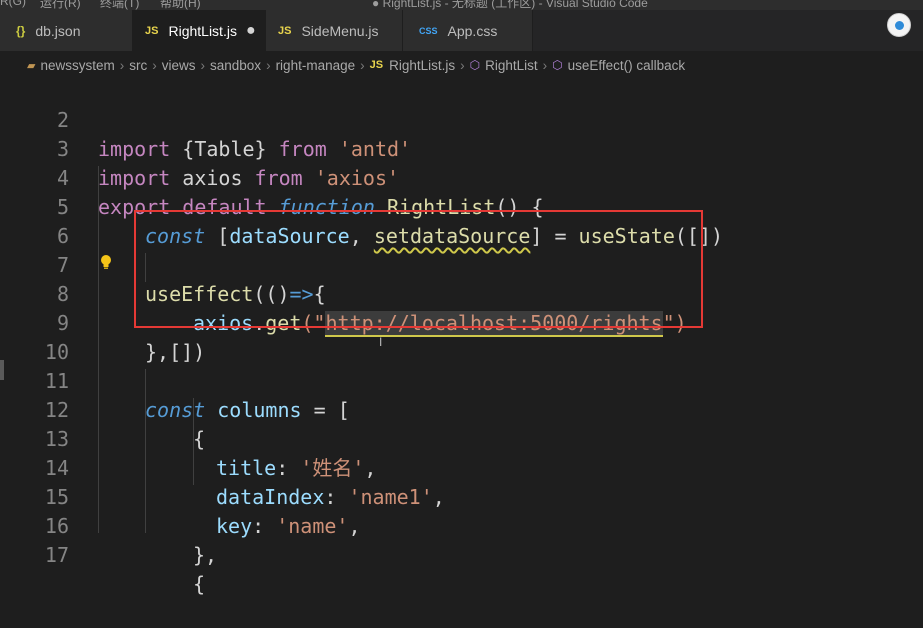 The width and height of the screenshot is (923, 628). Describe the element at coordinates (461, 177) in the screenshot. I see `code-line: 4 export default function RightList() {` at that location.